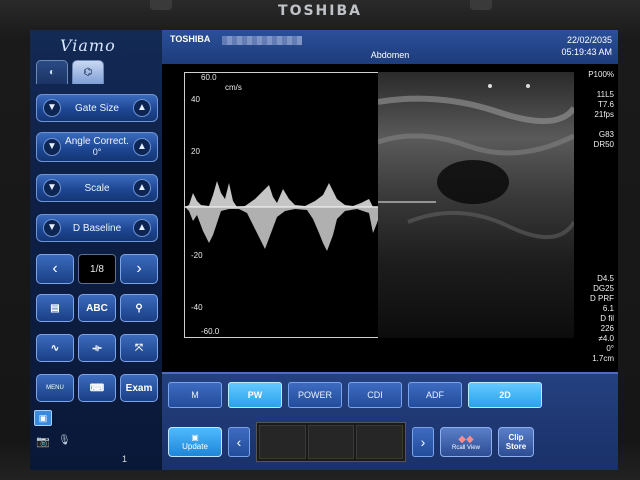 This screenshot has width=640, height=480. What do you see at coordinates (210, 331) in the screenshot?
I see `scale-bottom: -60.0` at bounding box center [210, 331].